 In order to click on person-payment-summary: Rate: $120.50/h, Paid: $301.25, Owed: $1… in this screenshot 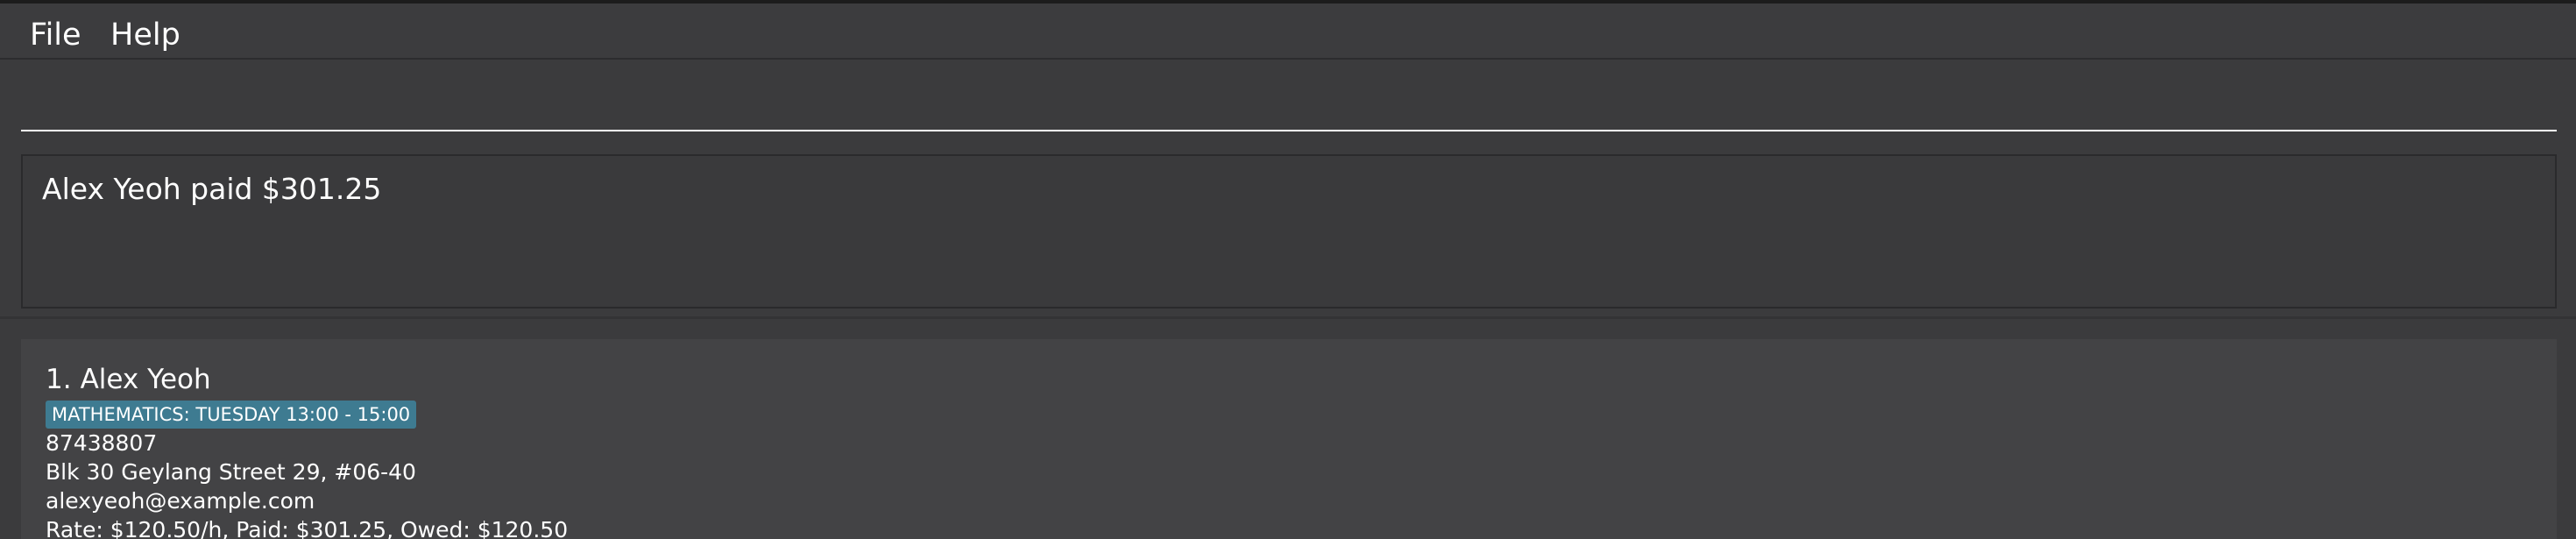, I will do `click(307, 528)`.